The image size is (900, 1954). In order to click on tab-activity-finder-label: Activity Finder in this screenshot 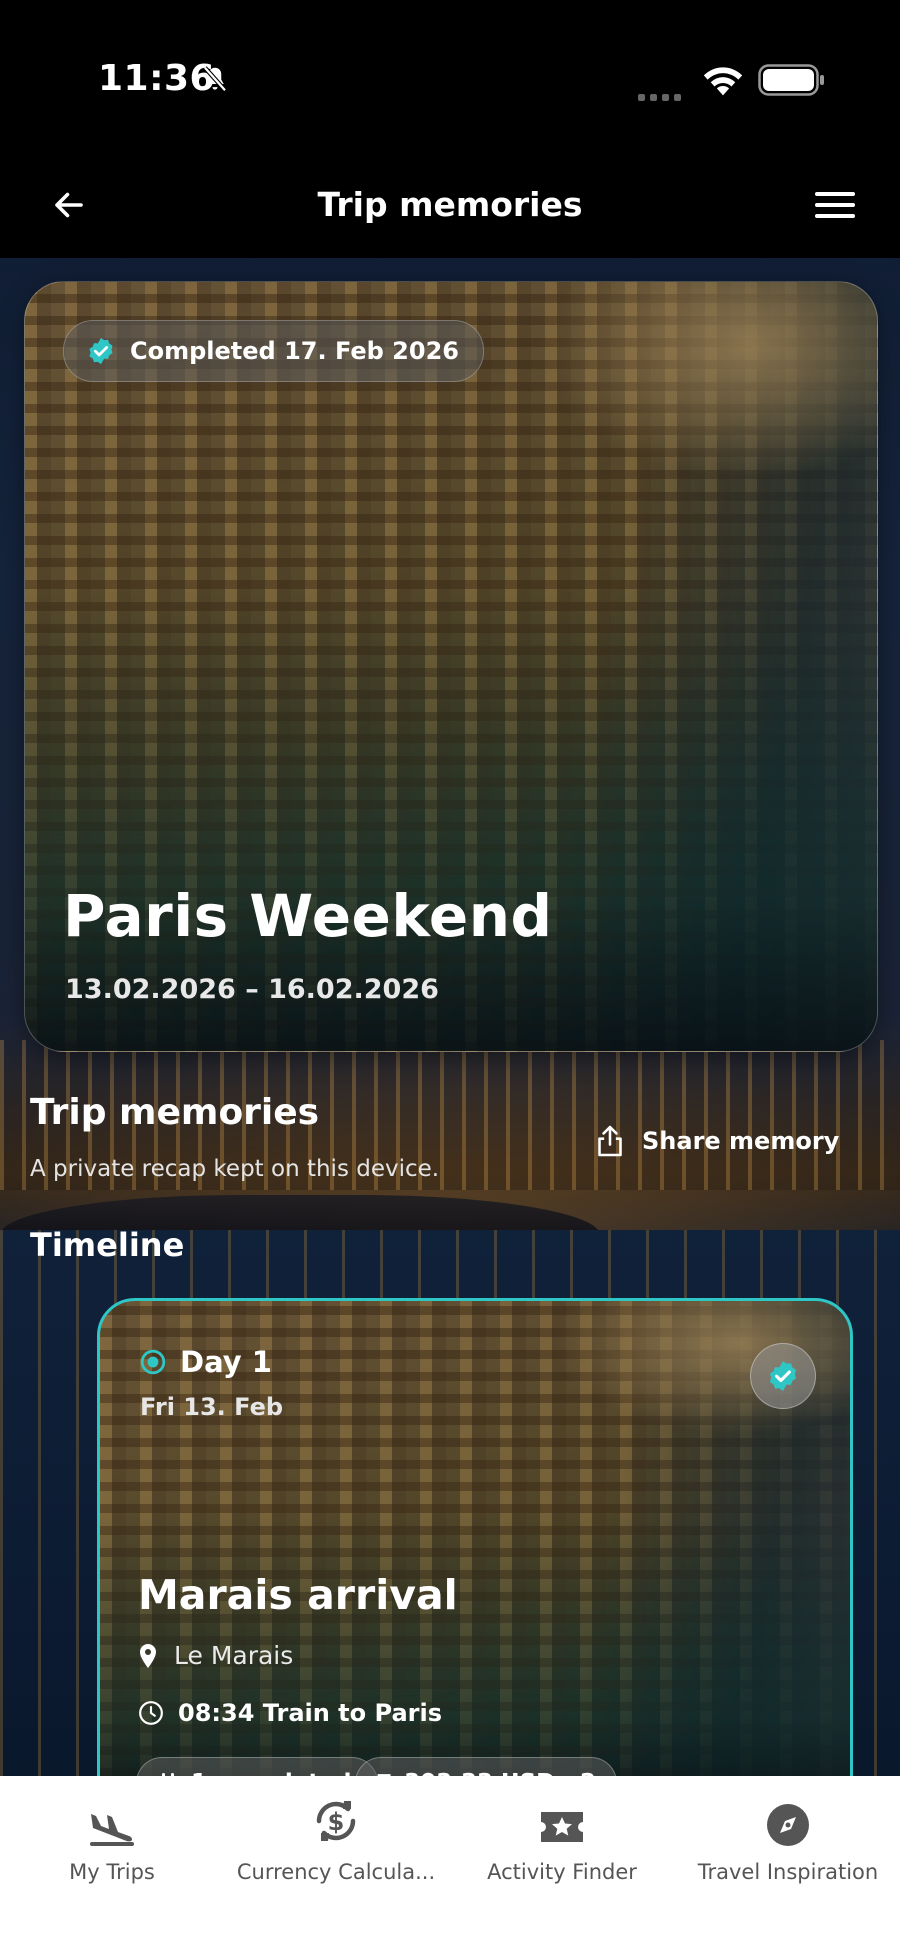, I will do `click(562, 1872)`.